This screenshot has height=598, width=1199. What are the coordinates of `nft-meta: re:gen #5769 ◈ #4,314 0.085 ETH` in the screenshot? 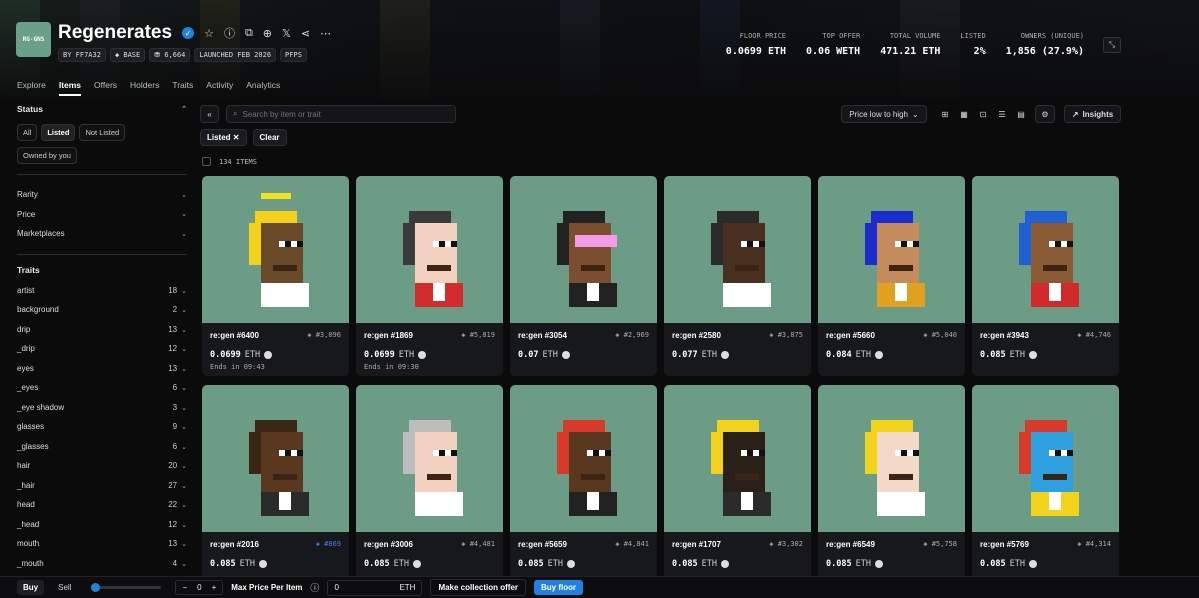 It's located at (1045, 550).